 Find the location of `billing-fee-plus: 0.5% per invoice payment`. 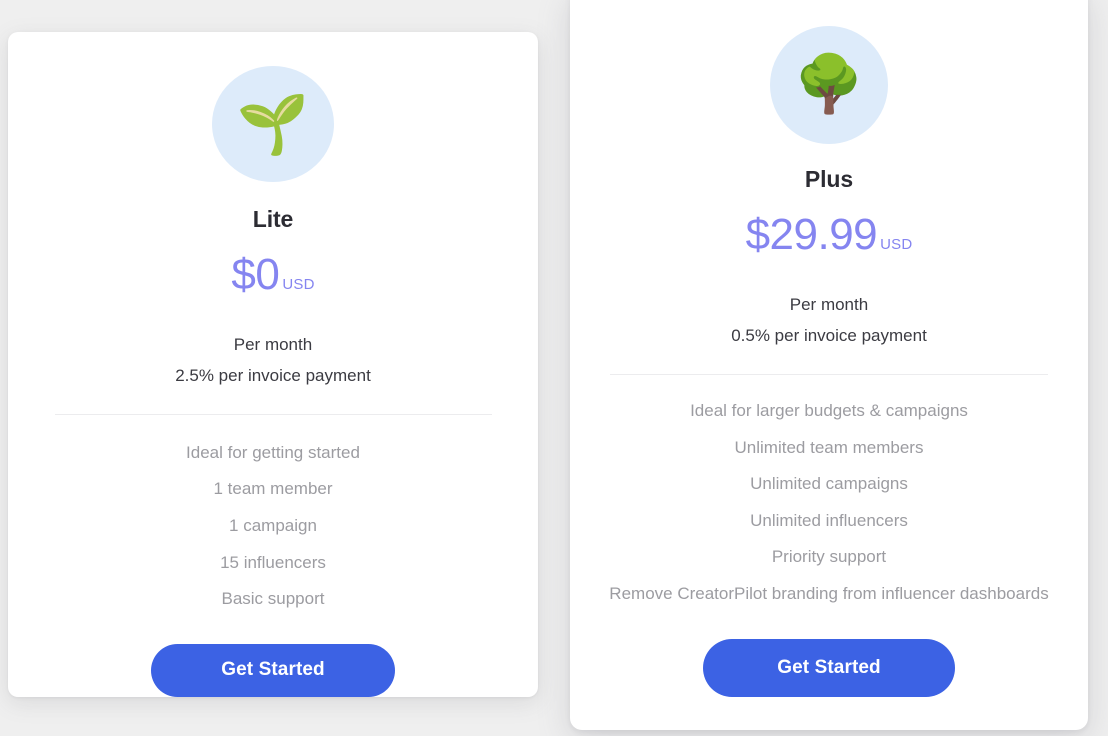

billing-fee-plus: 0.5% per invoice payment is located at coordinates (829, 336).